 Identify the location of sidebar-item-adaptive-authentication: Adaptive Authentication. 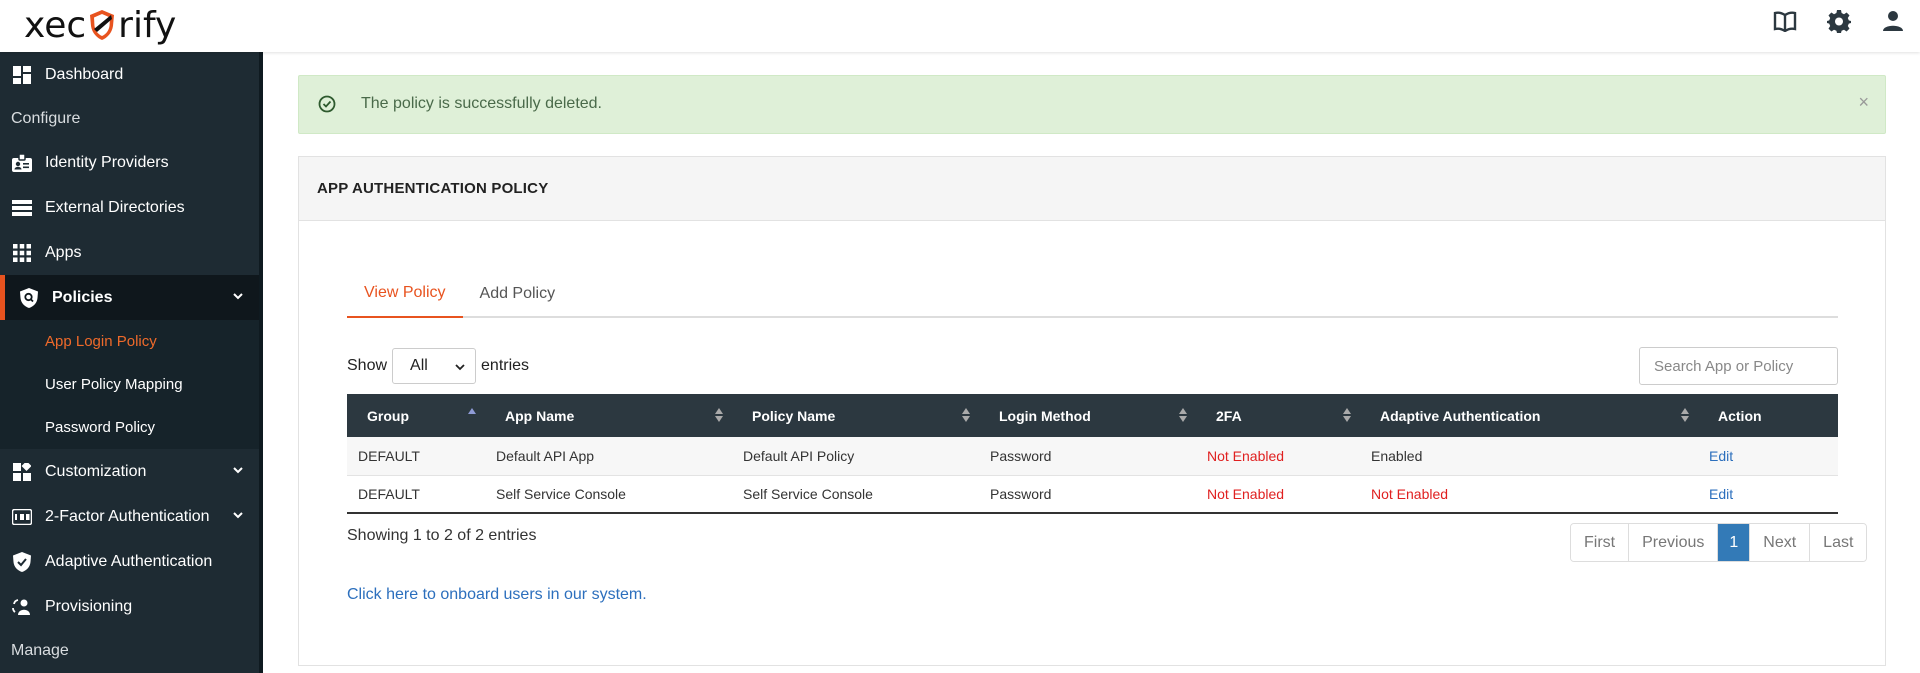
(129, 561).